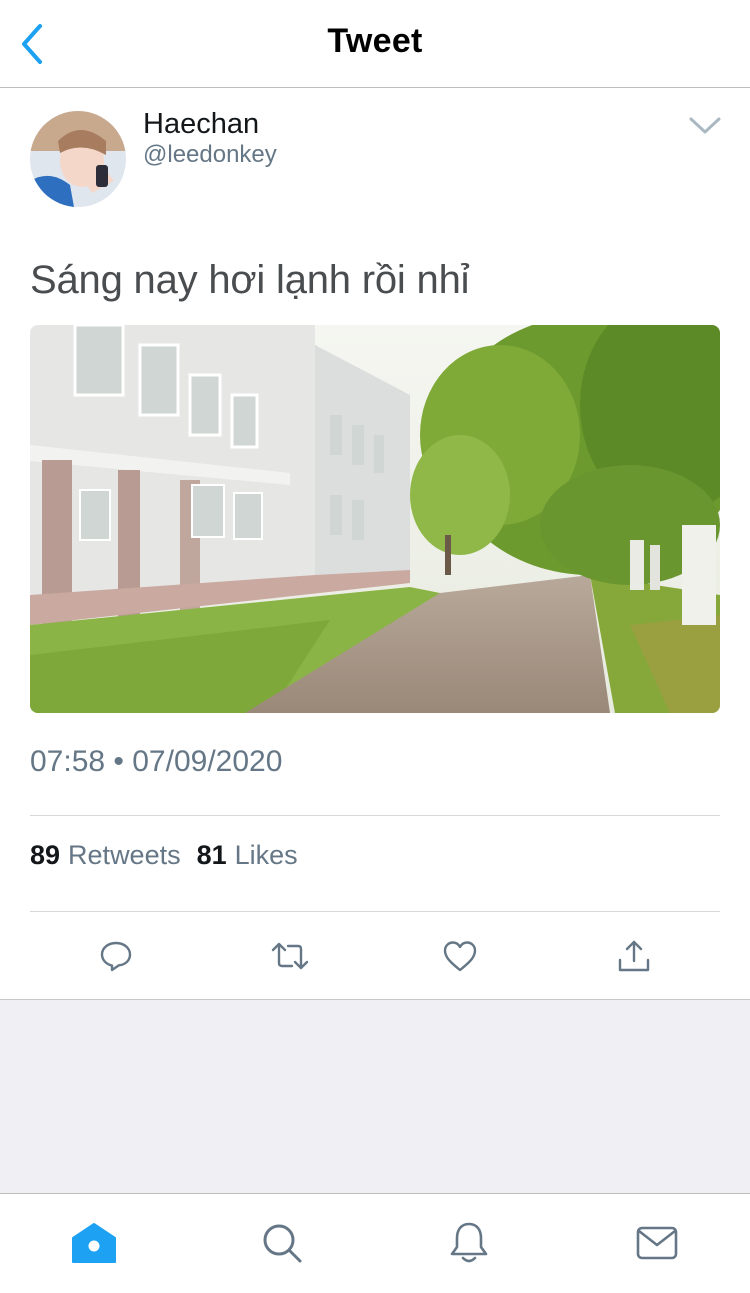  I want to click on tweet-stats: 89 Retweets 81 Likes, so click(172, 855).